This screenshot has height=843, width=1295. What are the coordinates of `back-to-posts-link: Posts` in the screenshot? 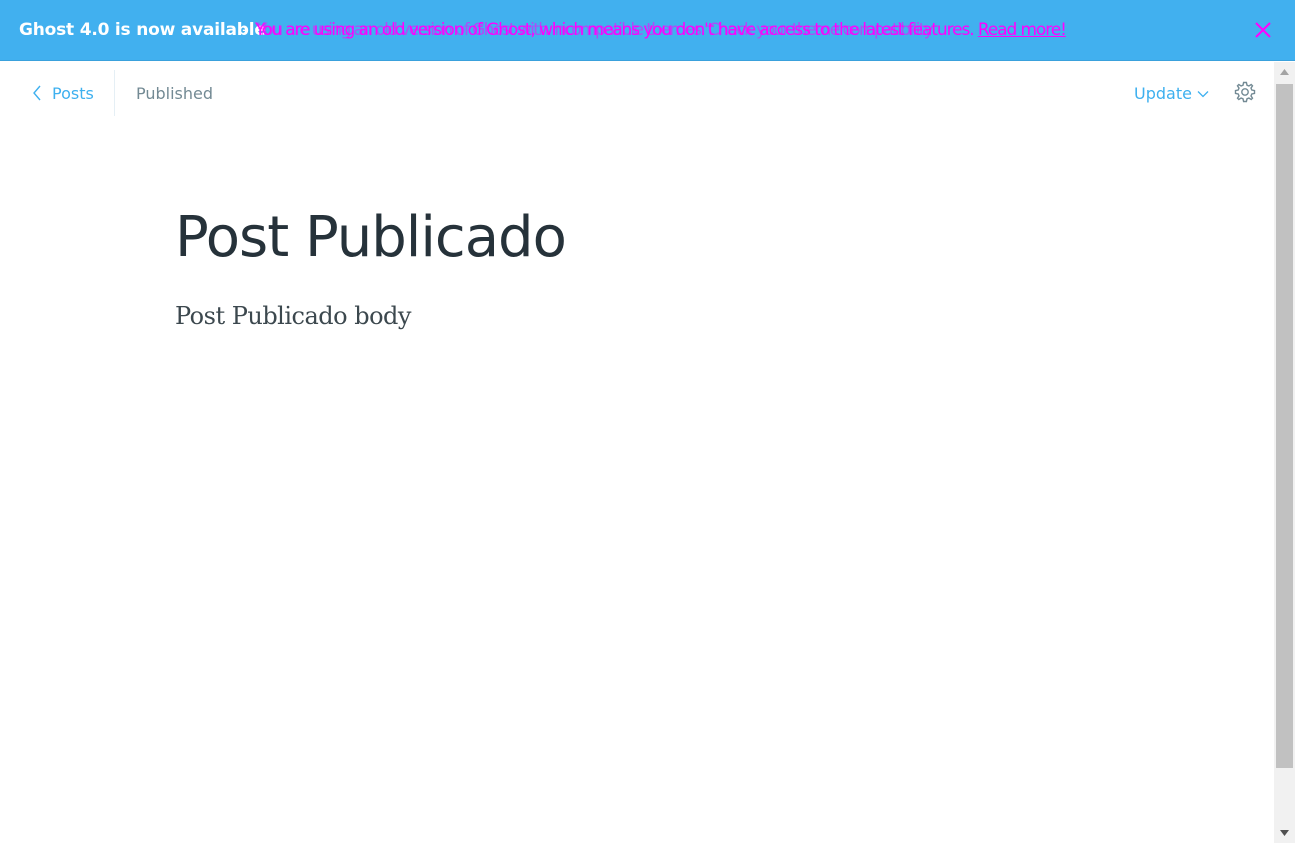 It's located at (63, 93).